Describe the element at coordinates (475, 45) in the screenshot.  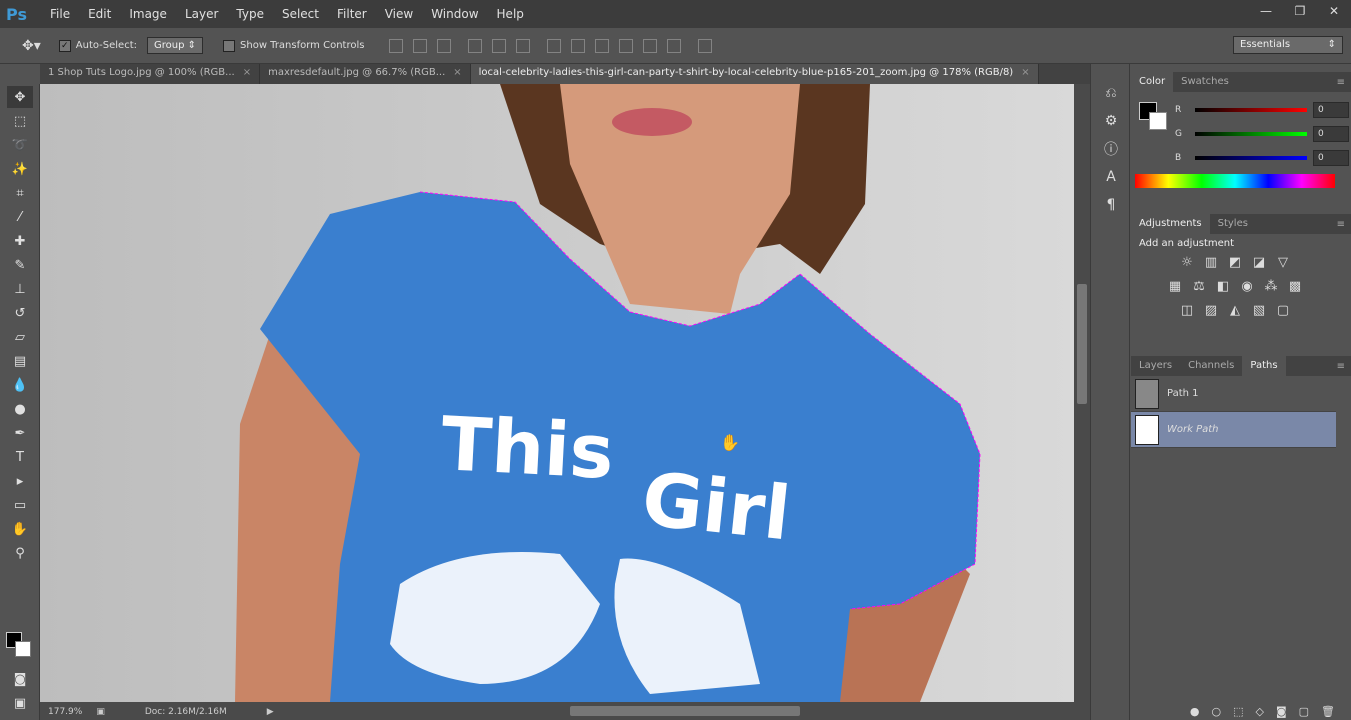
I see `align-left-icon` at that location.